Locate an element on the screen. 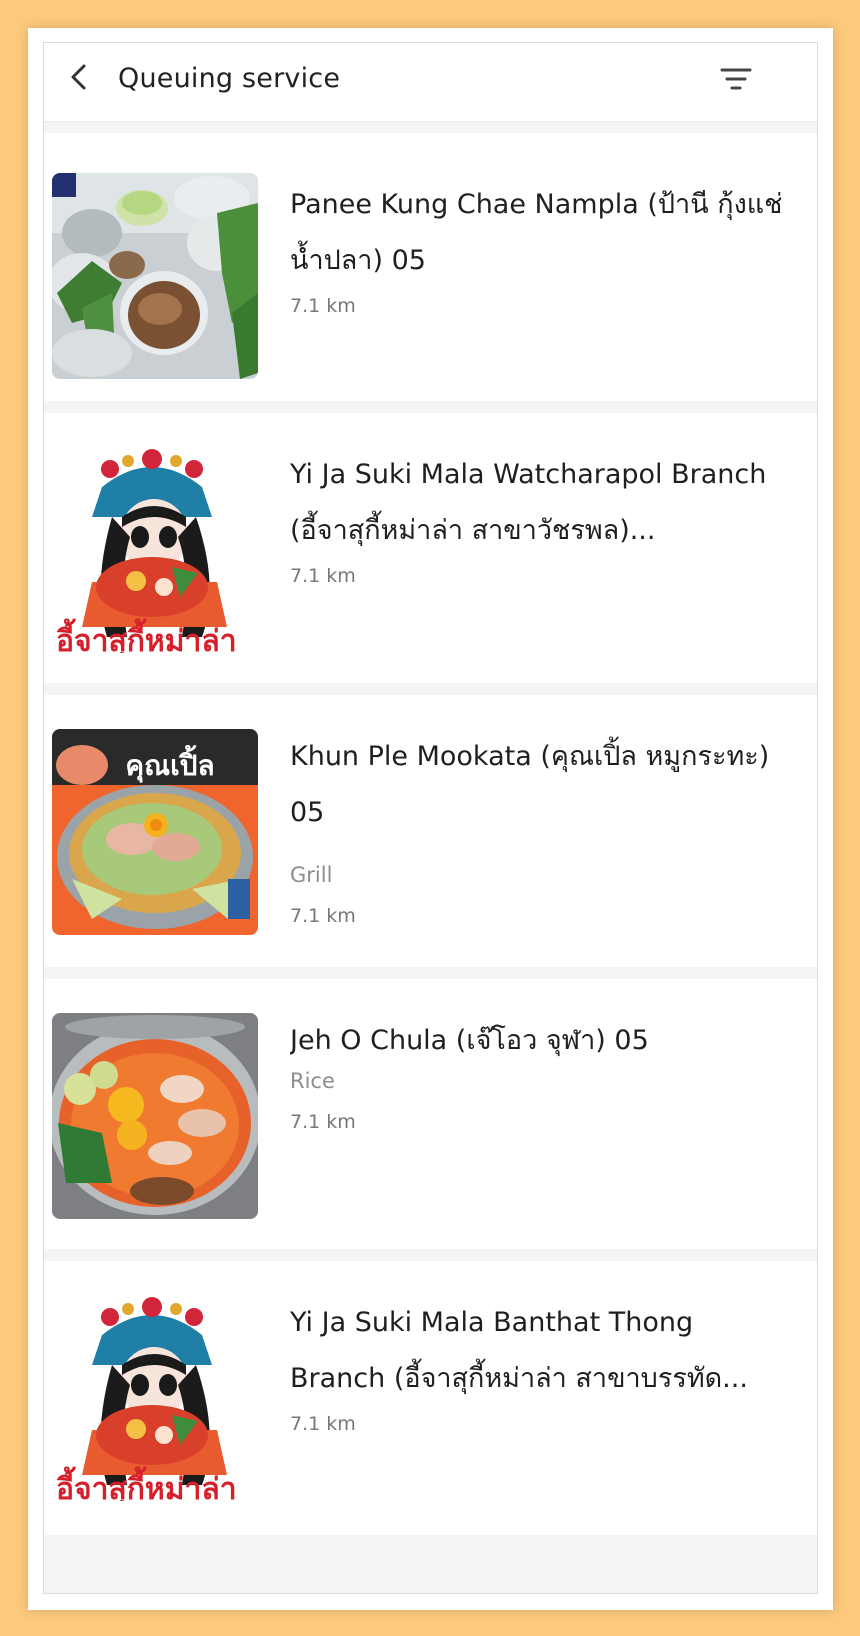  restaurant-category: Rice is located at coordinates (312, 1081).